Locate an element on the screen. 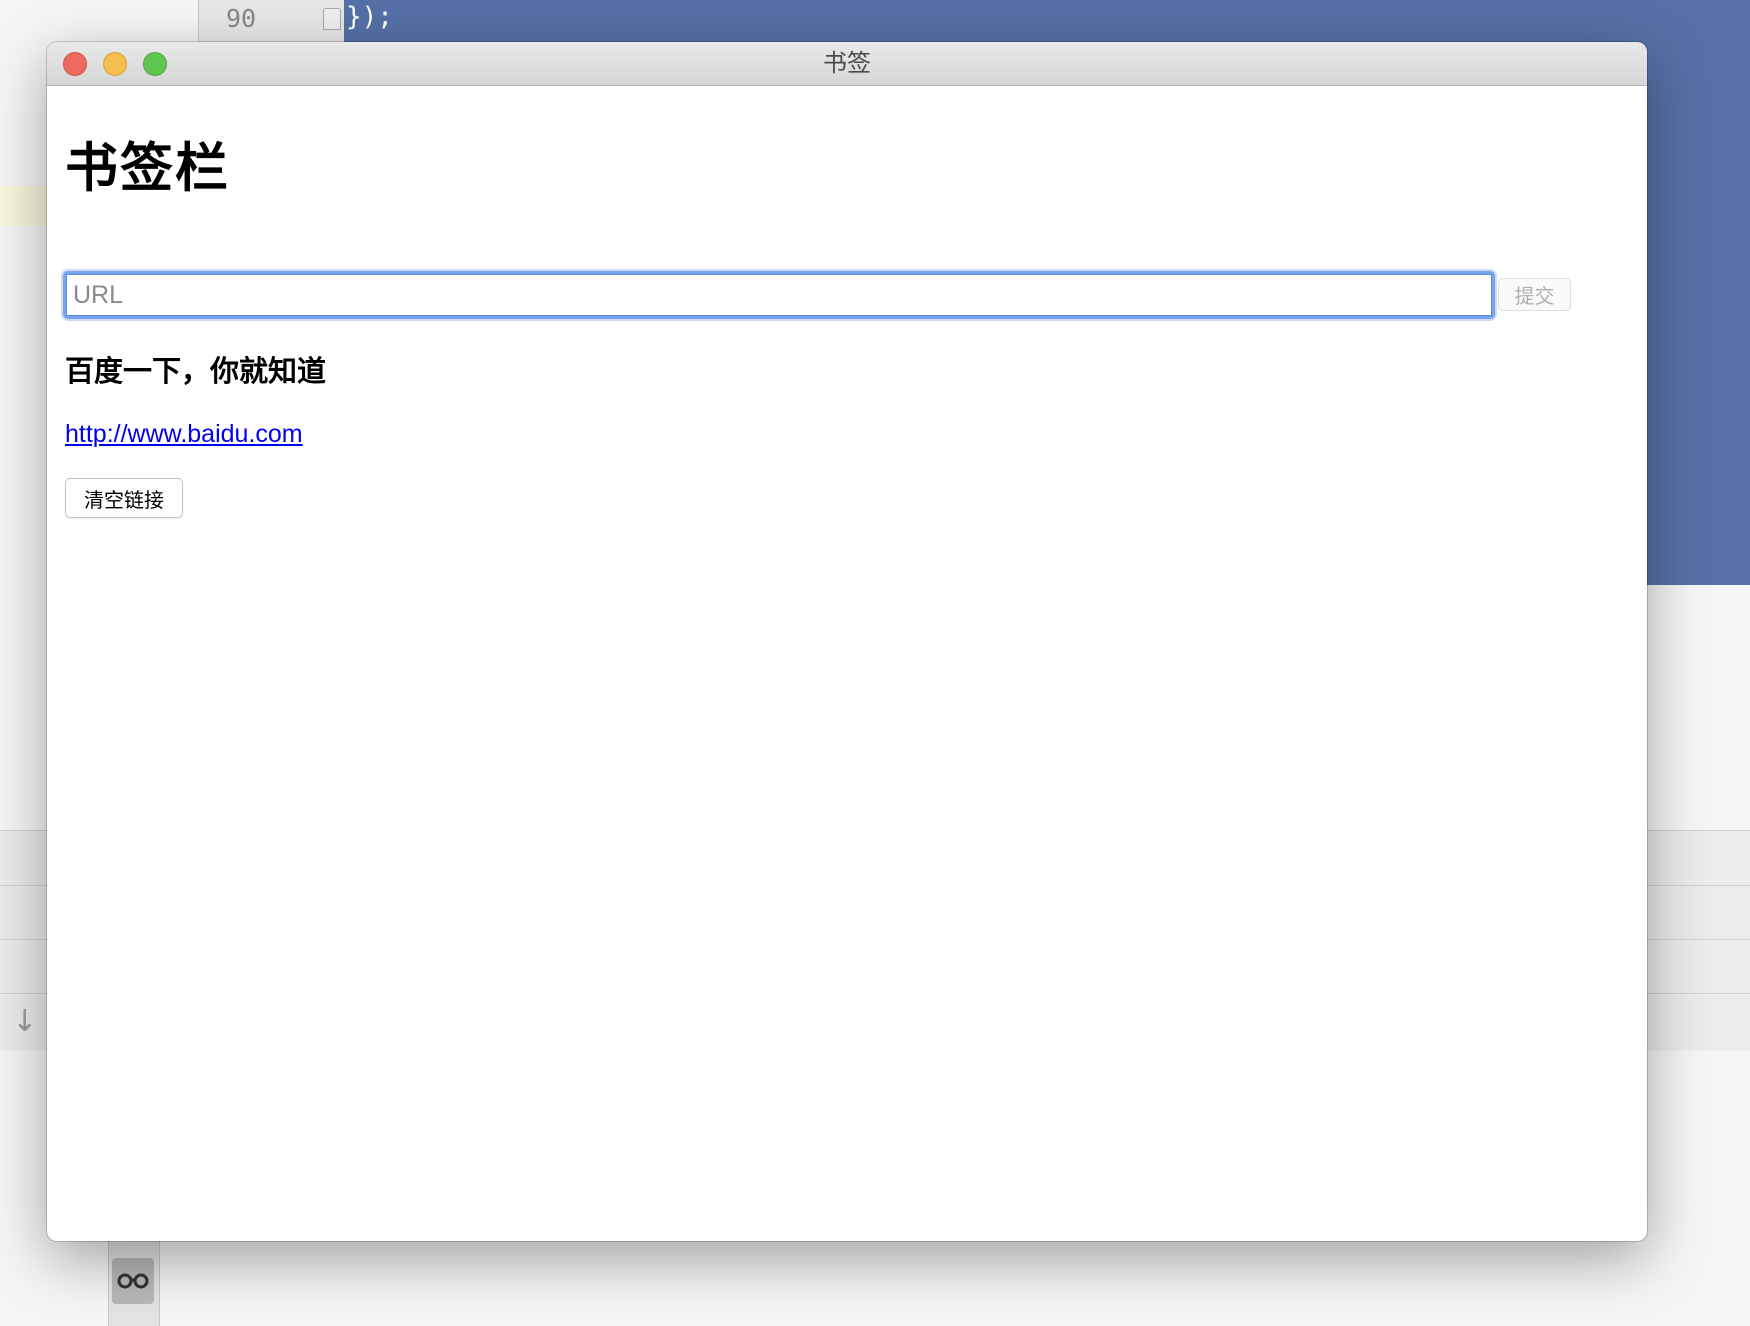  current-line-highlight is located at coordinates (24, 206).